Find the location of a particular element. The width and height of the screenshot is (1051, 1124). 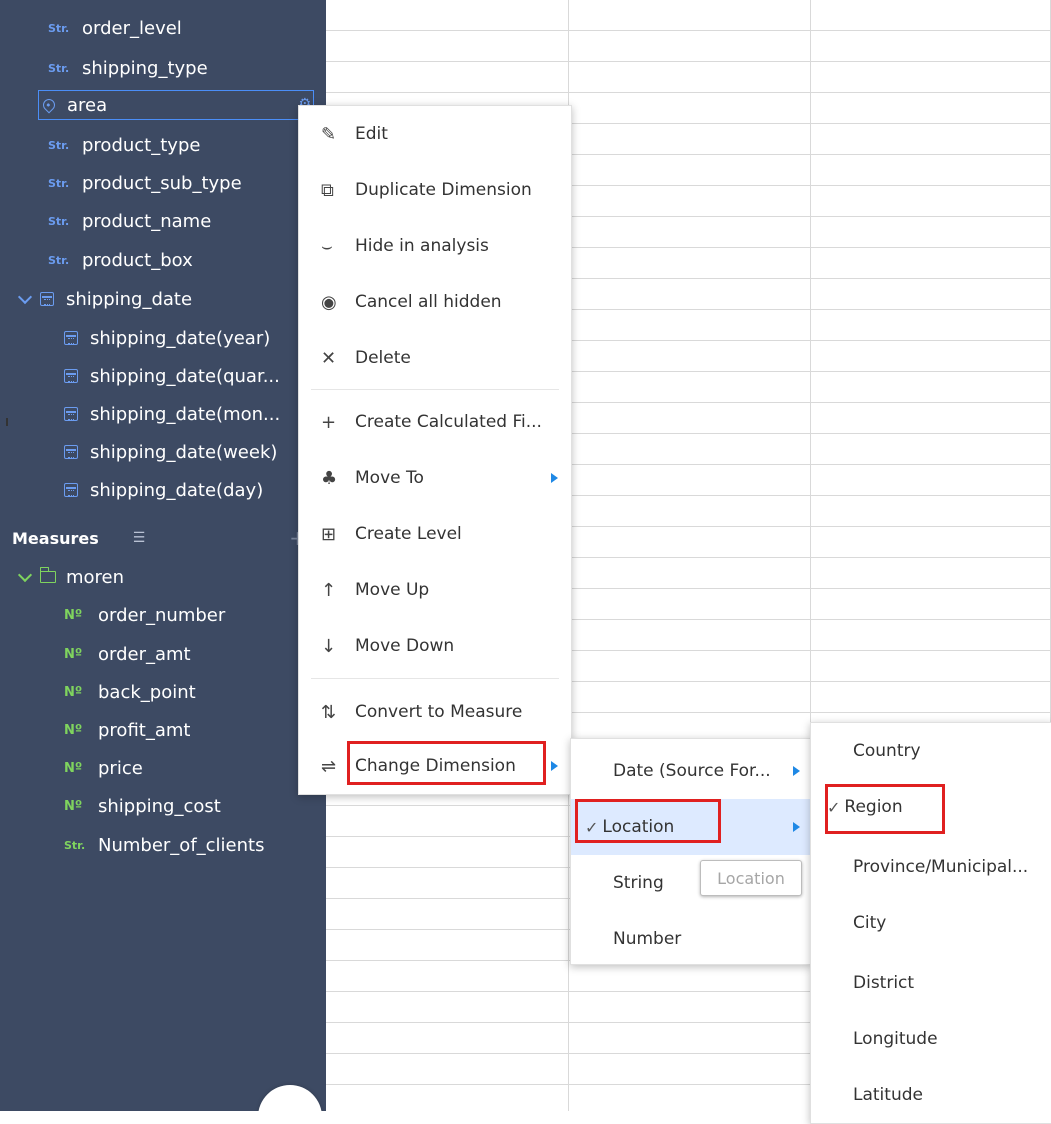

duplicate-icon: ⧉ is located at coordinates (327, 190).